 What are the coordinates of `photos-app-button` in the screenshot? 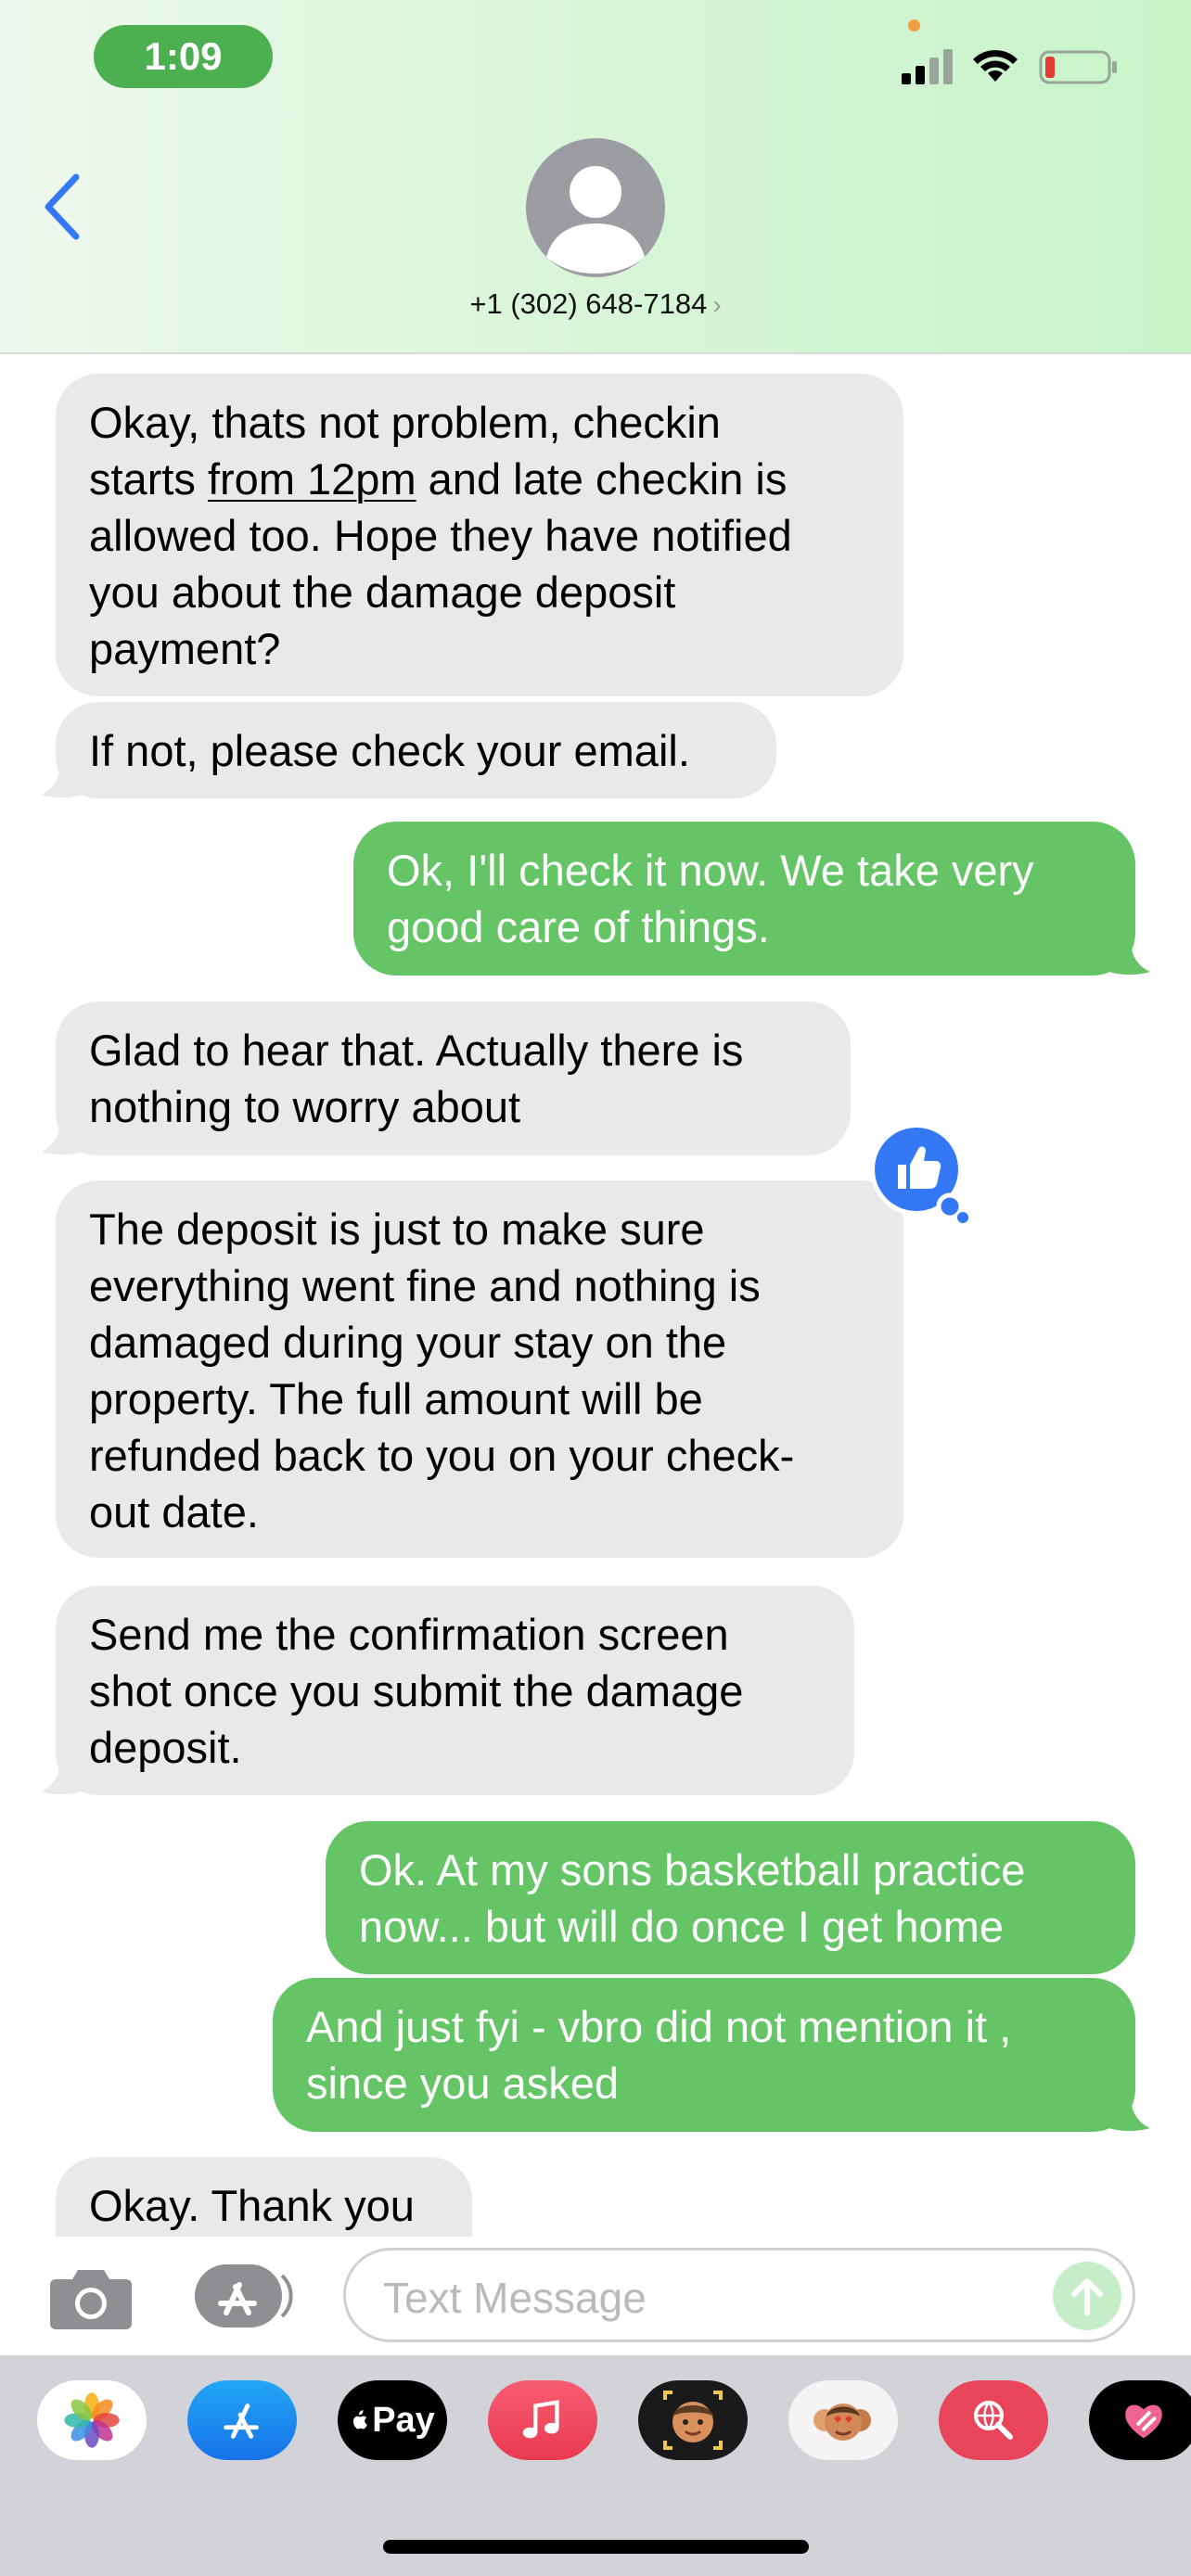 It's located at (92, 2420).